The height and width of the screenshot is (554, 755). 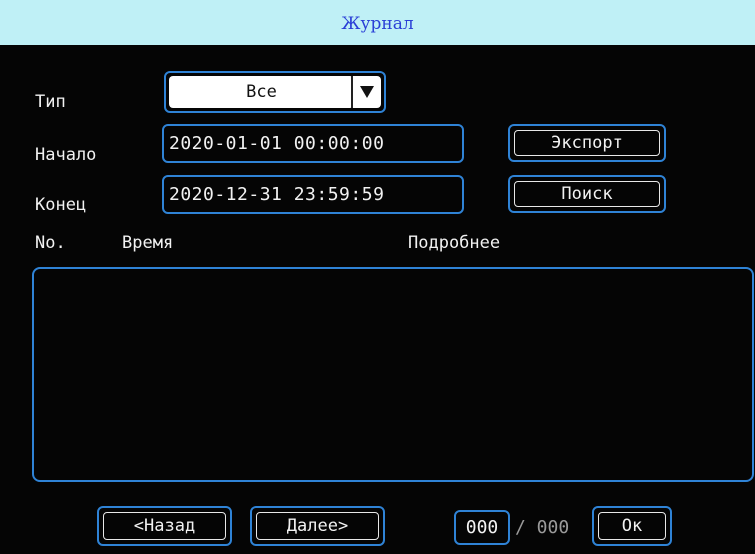 I want to click on start-datetime-input: 2020-01-01 00:00:00, so click(x=313, y=143).